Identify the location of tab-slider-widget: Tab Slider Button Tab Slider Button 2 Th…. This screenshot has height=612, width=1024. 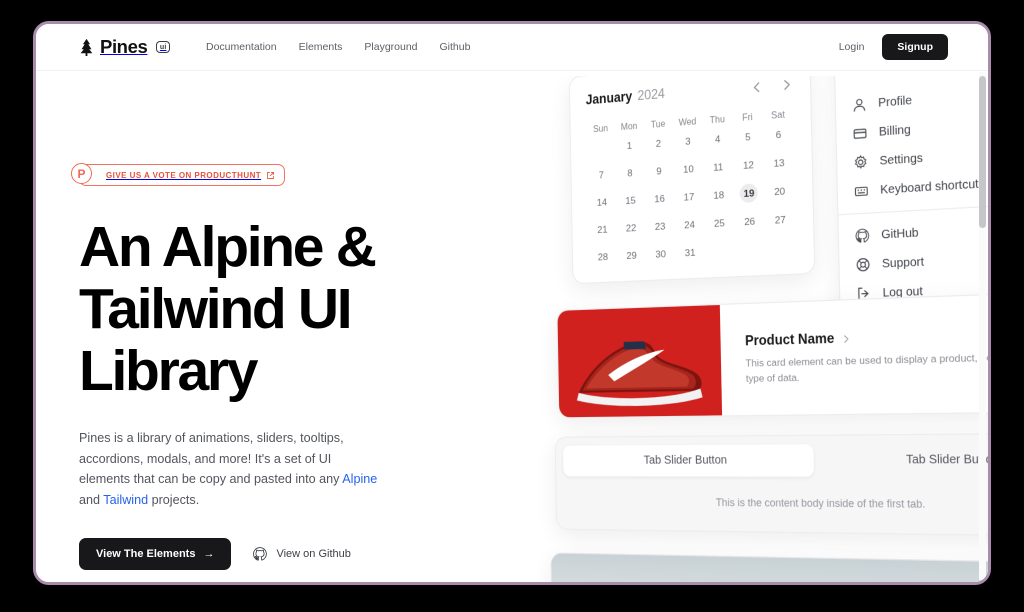
(771, 485).